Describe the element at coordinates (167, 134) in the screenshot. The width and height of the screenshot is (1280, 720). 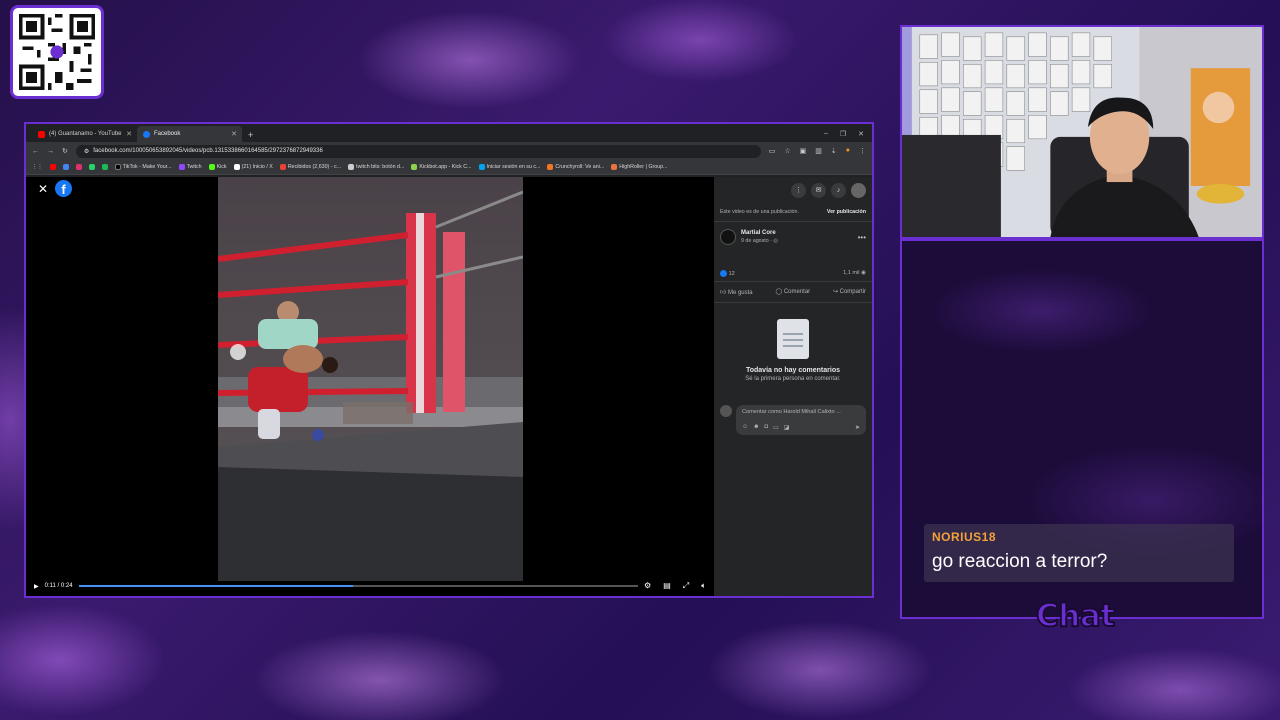
I see `tab-label: Facebook` at that location.